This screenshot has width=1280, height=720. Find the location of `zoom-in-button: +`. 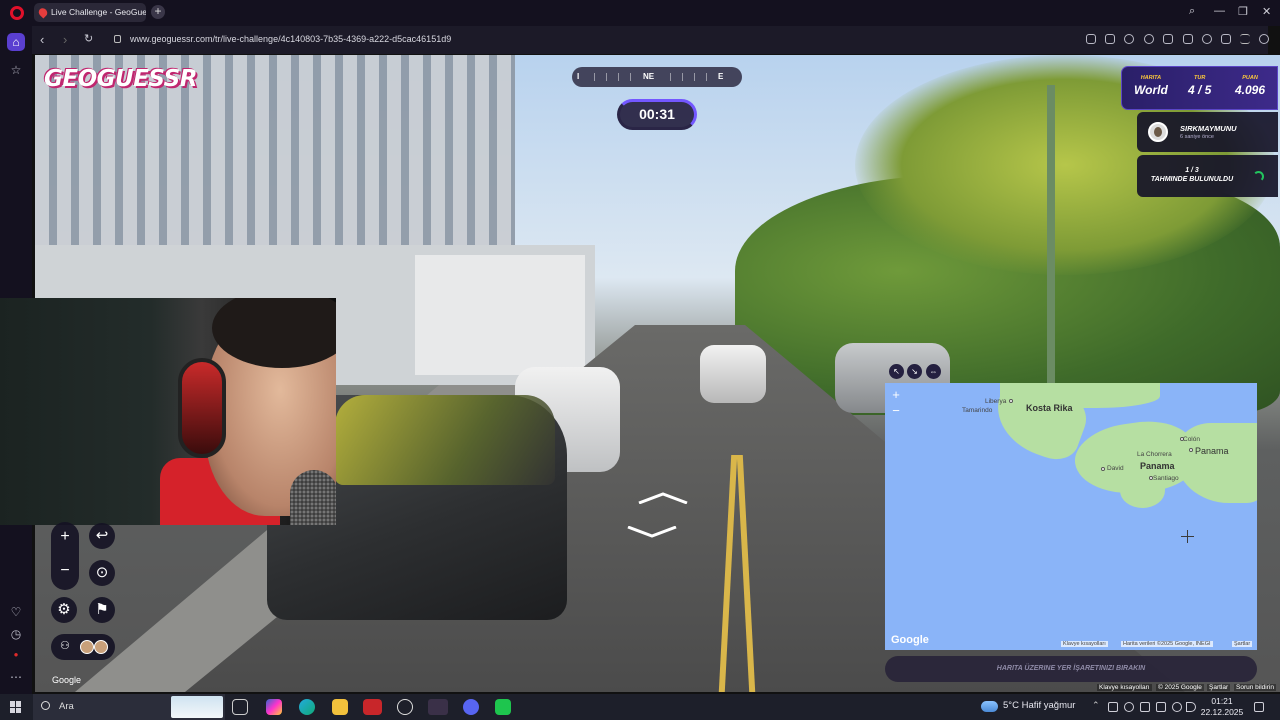

zoom-in-button: + is located at coordinates (896, 395).